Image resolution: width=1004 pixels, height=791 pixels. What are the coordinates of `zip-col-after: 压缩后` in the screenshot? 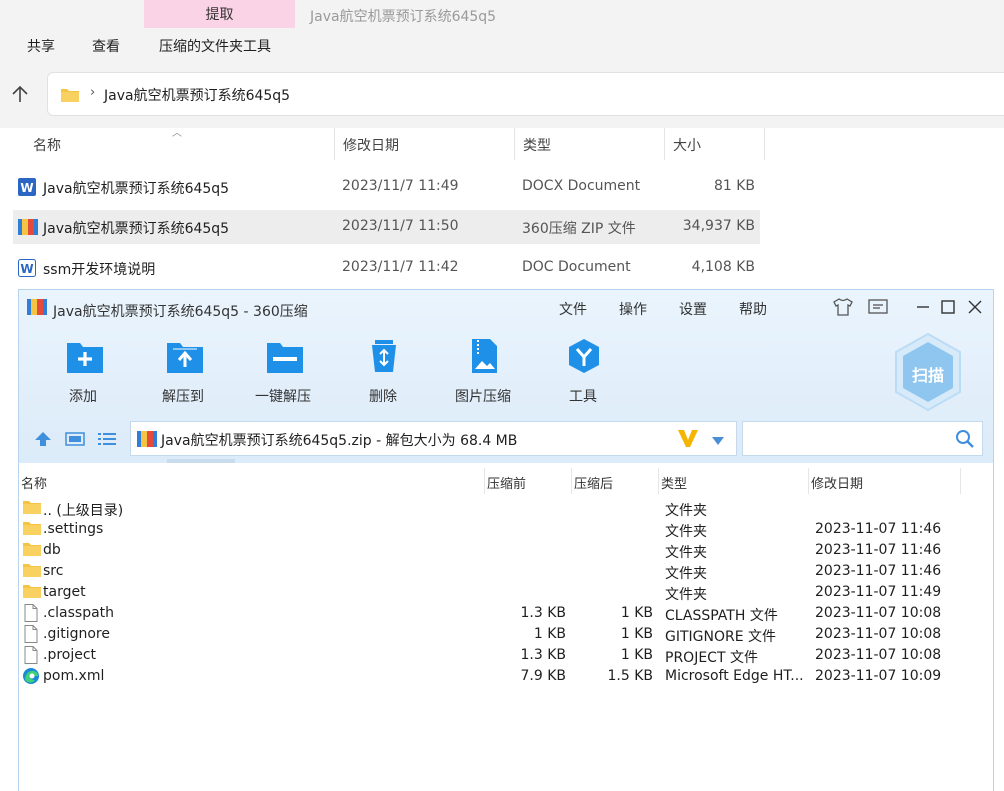 It's located at (615, 481).